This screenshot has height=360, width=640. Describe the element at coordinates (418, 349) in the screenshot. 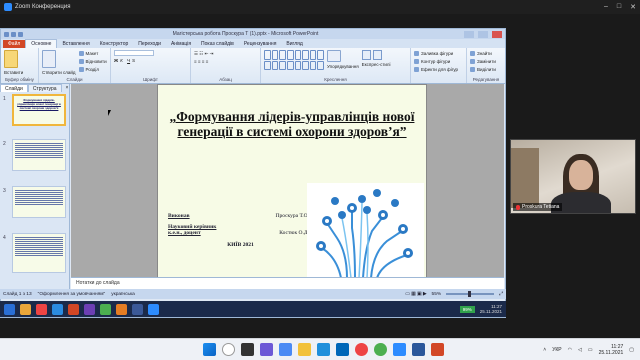

I see `word-icon` at that location.